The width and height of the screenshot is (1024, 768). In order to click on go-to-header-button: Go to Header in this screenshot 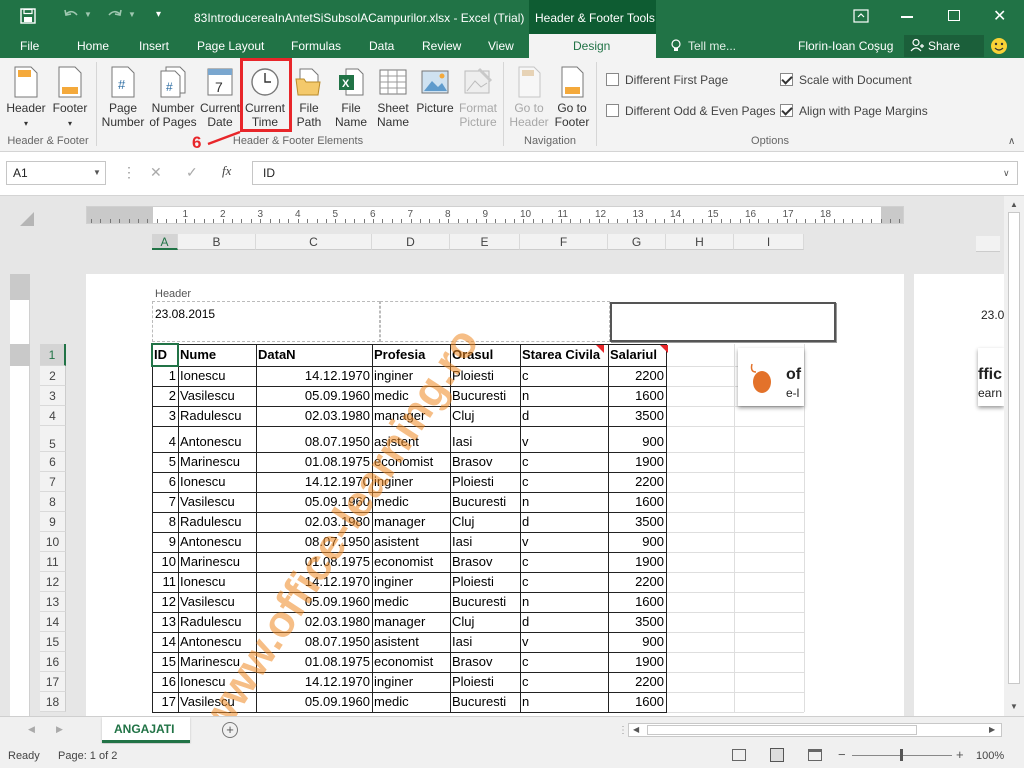, I will do `click(529, 101)`.